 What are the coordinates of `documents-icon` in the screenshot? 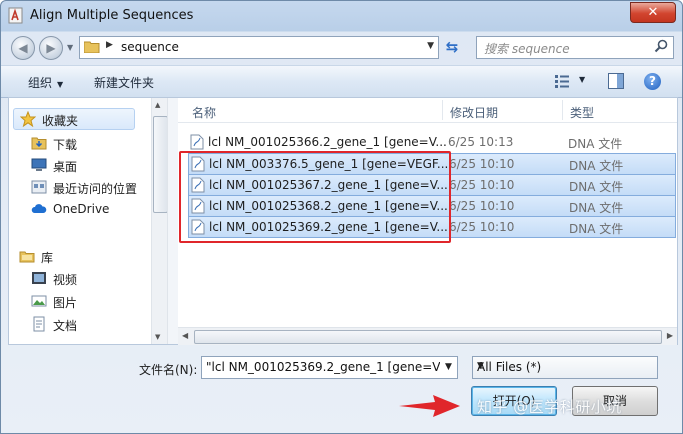 It's located at (39, 324).